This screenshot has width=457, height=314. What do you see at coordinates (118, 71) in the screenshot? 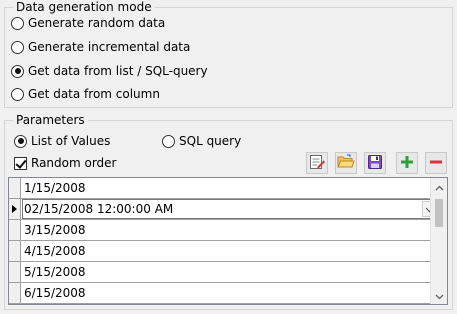
I see `radio-label: Get data from list / SQL-query` at bounding box center [118, 71].